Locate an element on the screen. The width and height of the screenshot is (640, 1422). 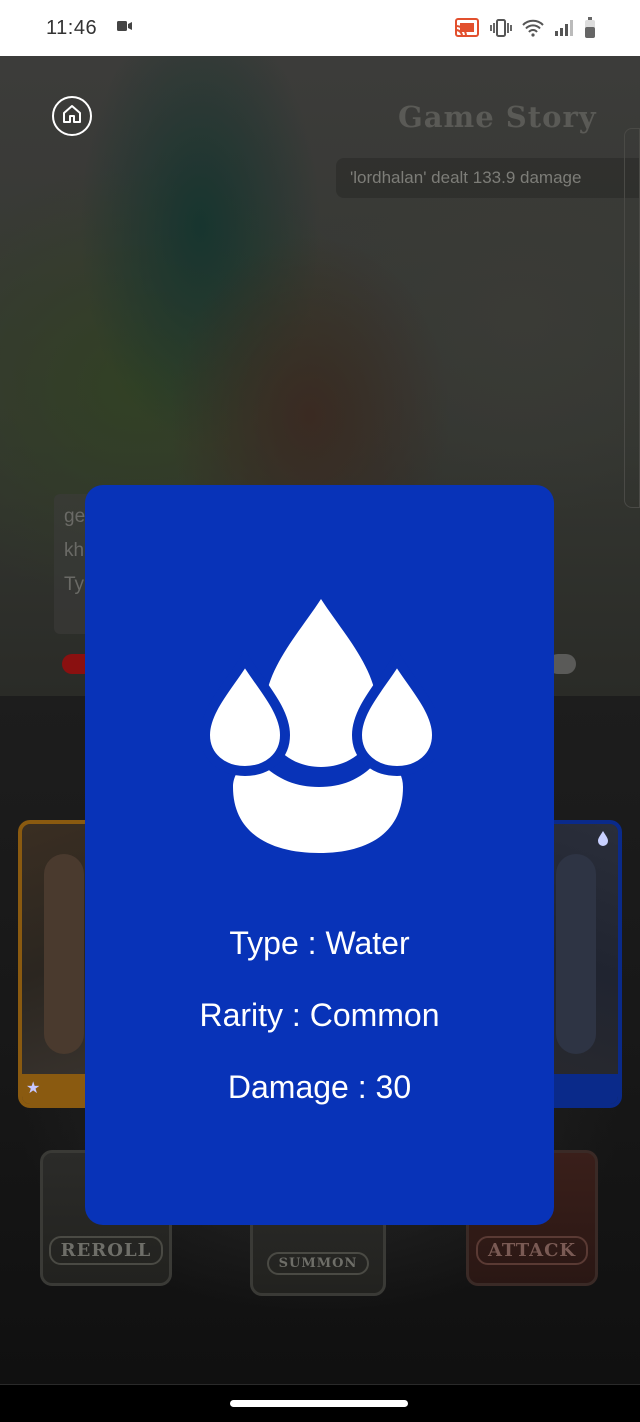
attack-label: ATTACK is located at coordinates (532, 1250).